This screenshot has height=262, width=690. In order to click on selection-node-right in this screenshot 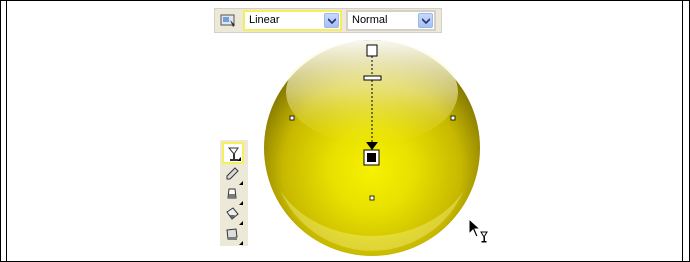, I will do `click(453, 118)`.